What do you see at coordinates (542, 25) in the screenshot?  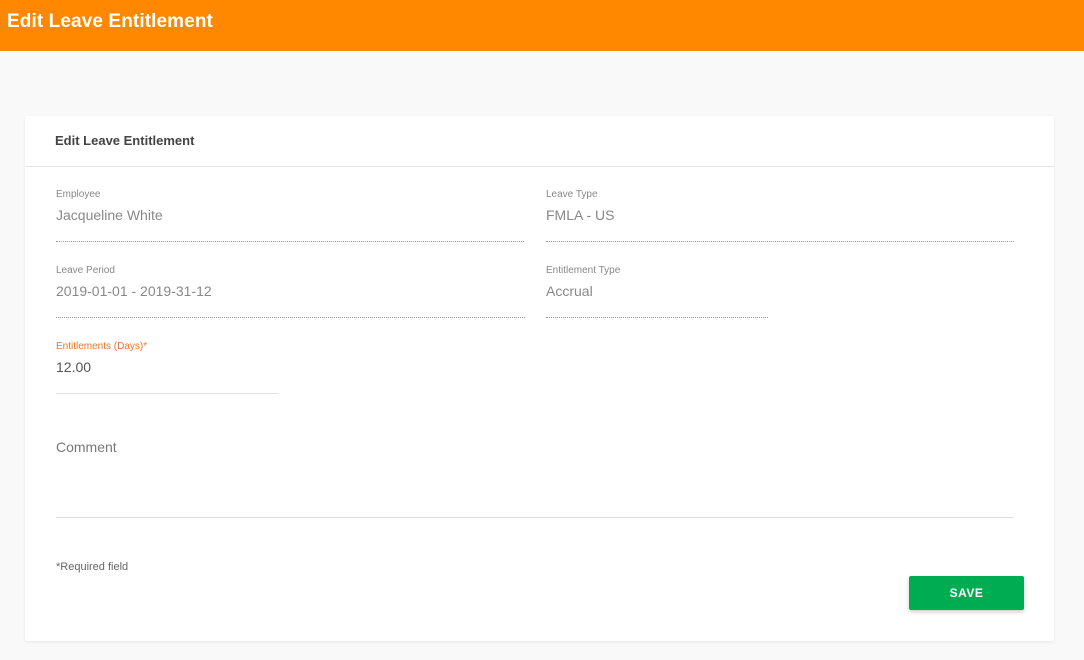 I see `top-bar: Edit Leave Entitlement` at bounding box center [542, 25].